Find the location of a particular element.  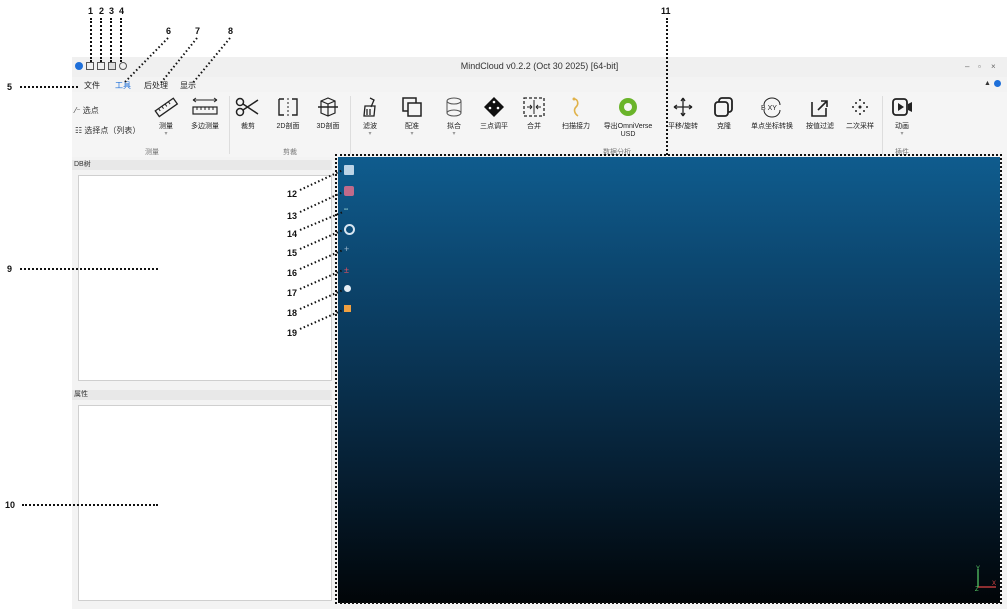

layer-toggle-icon is located at coordinates (347, 308).